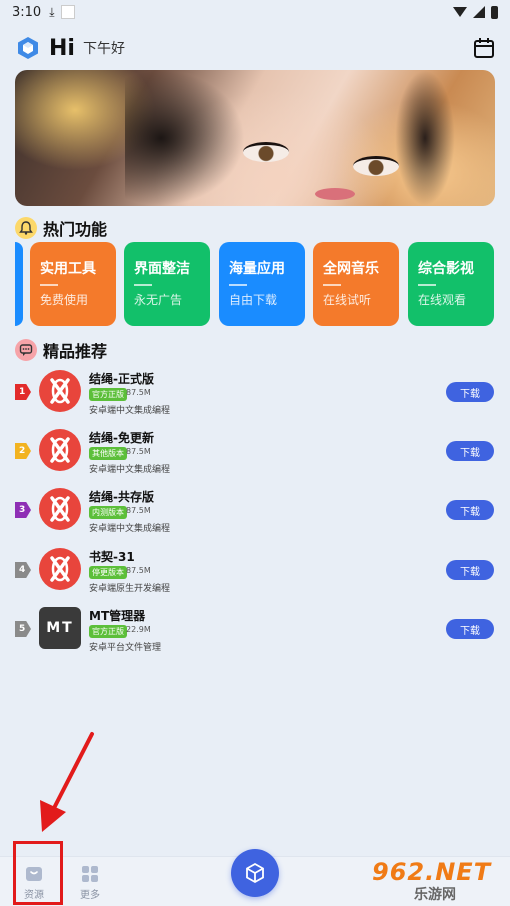 This screenshot has width=510, height=906. I want to click on status-bar: 3:10 ⤓, so click(255, 12).